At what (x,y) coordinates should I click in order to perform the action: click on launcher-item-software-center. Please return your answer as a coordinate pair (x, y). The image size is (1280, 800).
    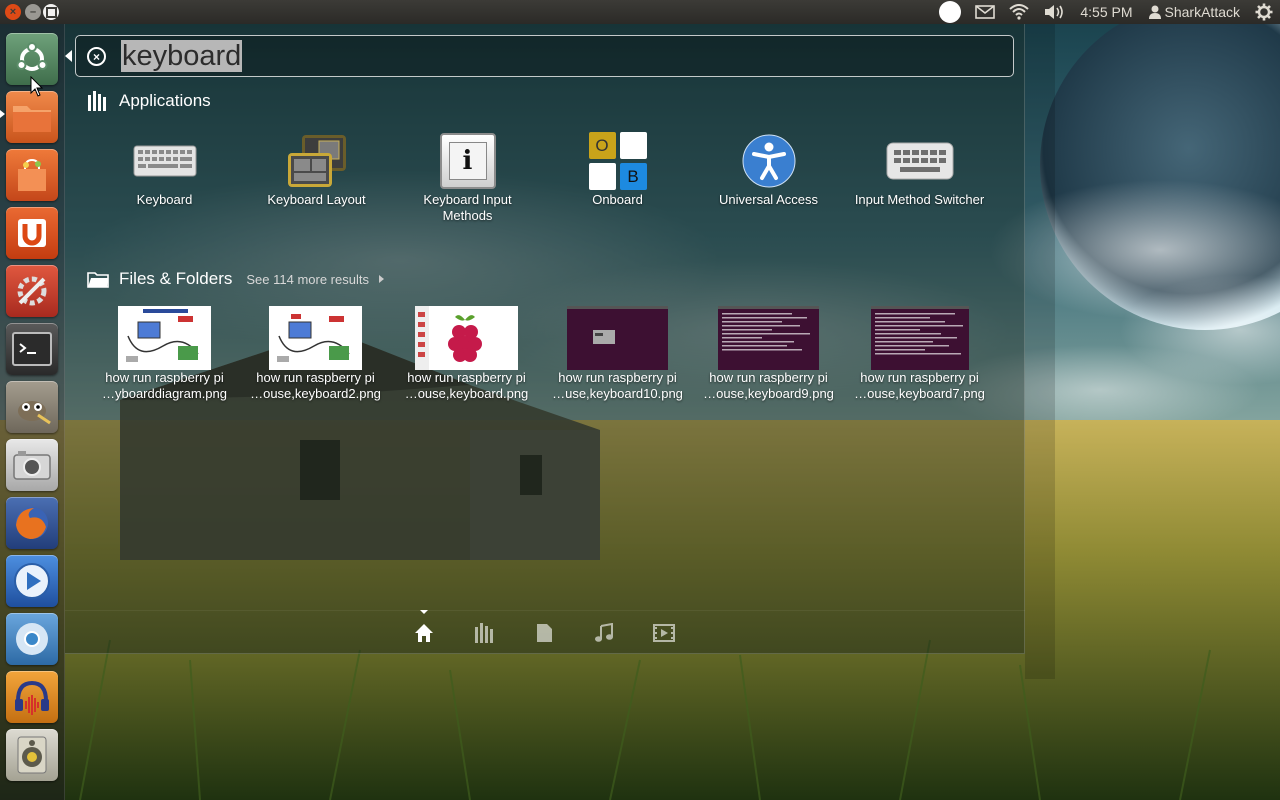
    Looking at the image, I should click on (32, 175).